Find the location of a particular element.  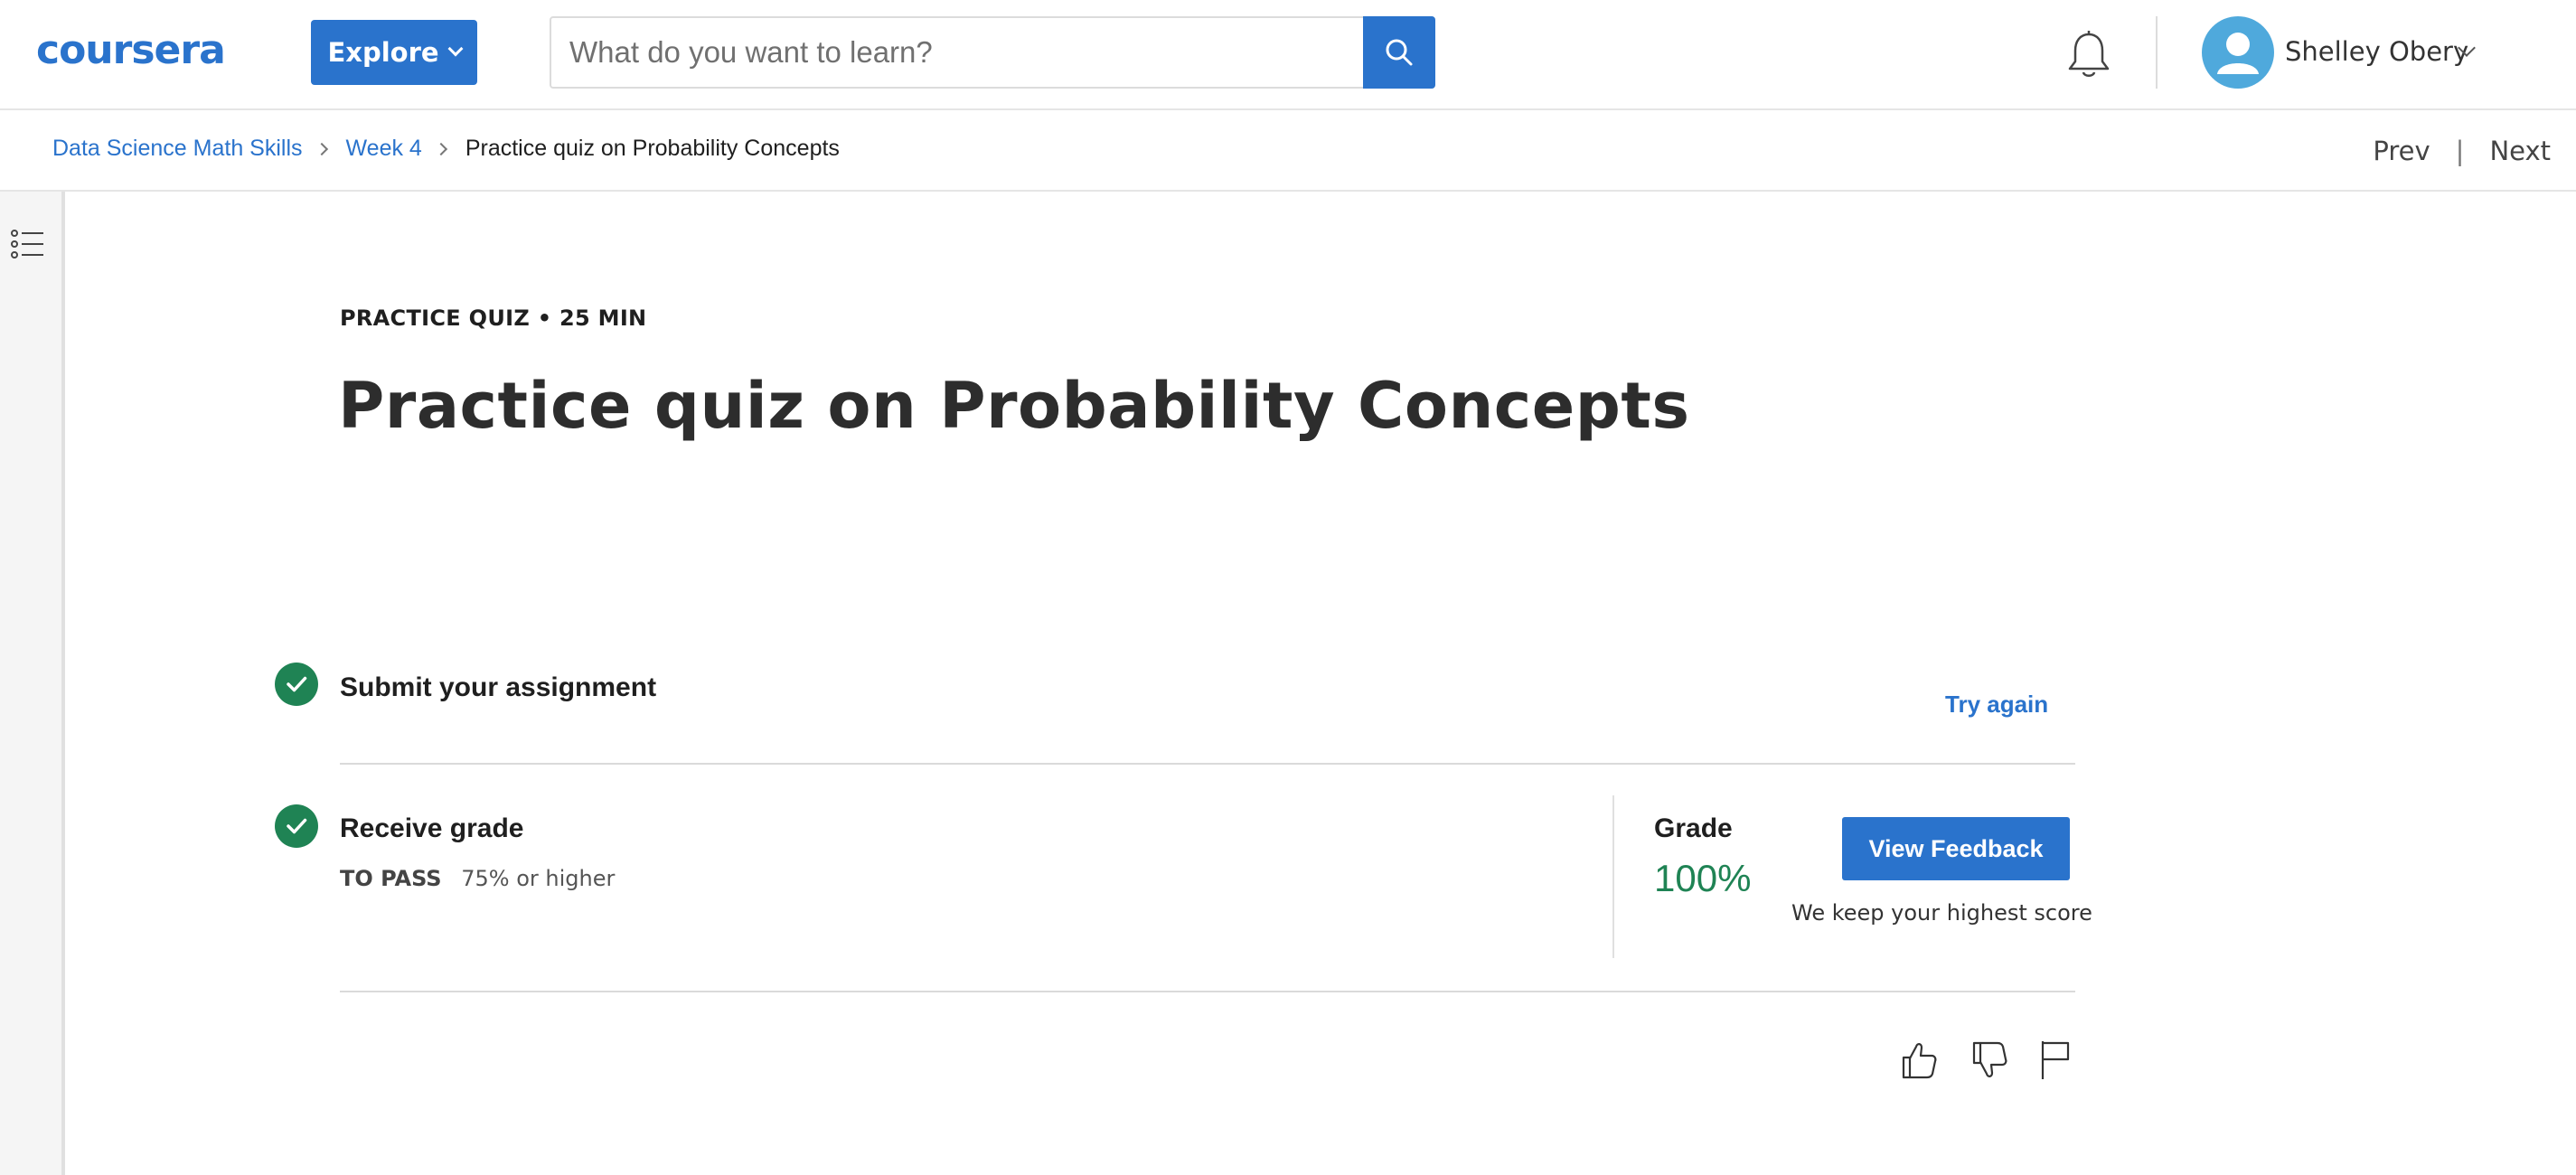

page-title: Practice quiz on Probability Concepts is located at coordinates (1014, 406).